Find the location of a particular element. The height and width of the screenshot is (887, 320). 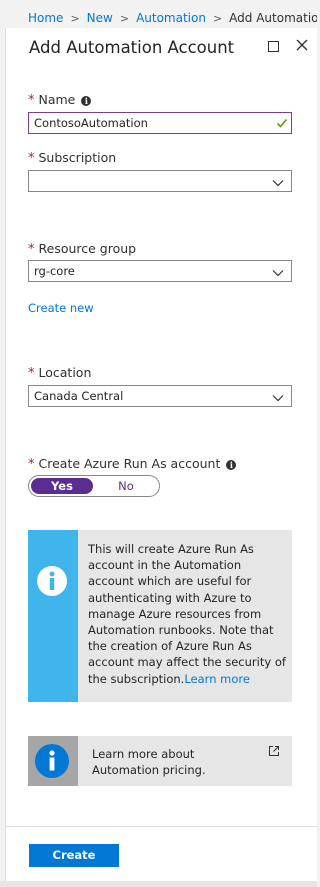

check-icon is located at coordinates (282, 123).